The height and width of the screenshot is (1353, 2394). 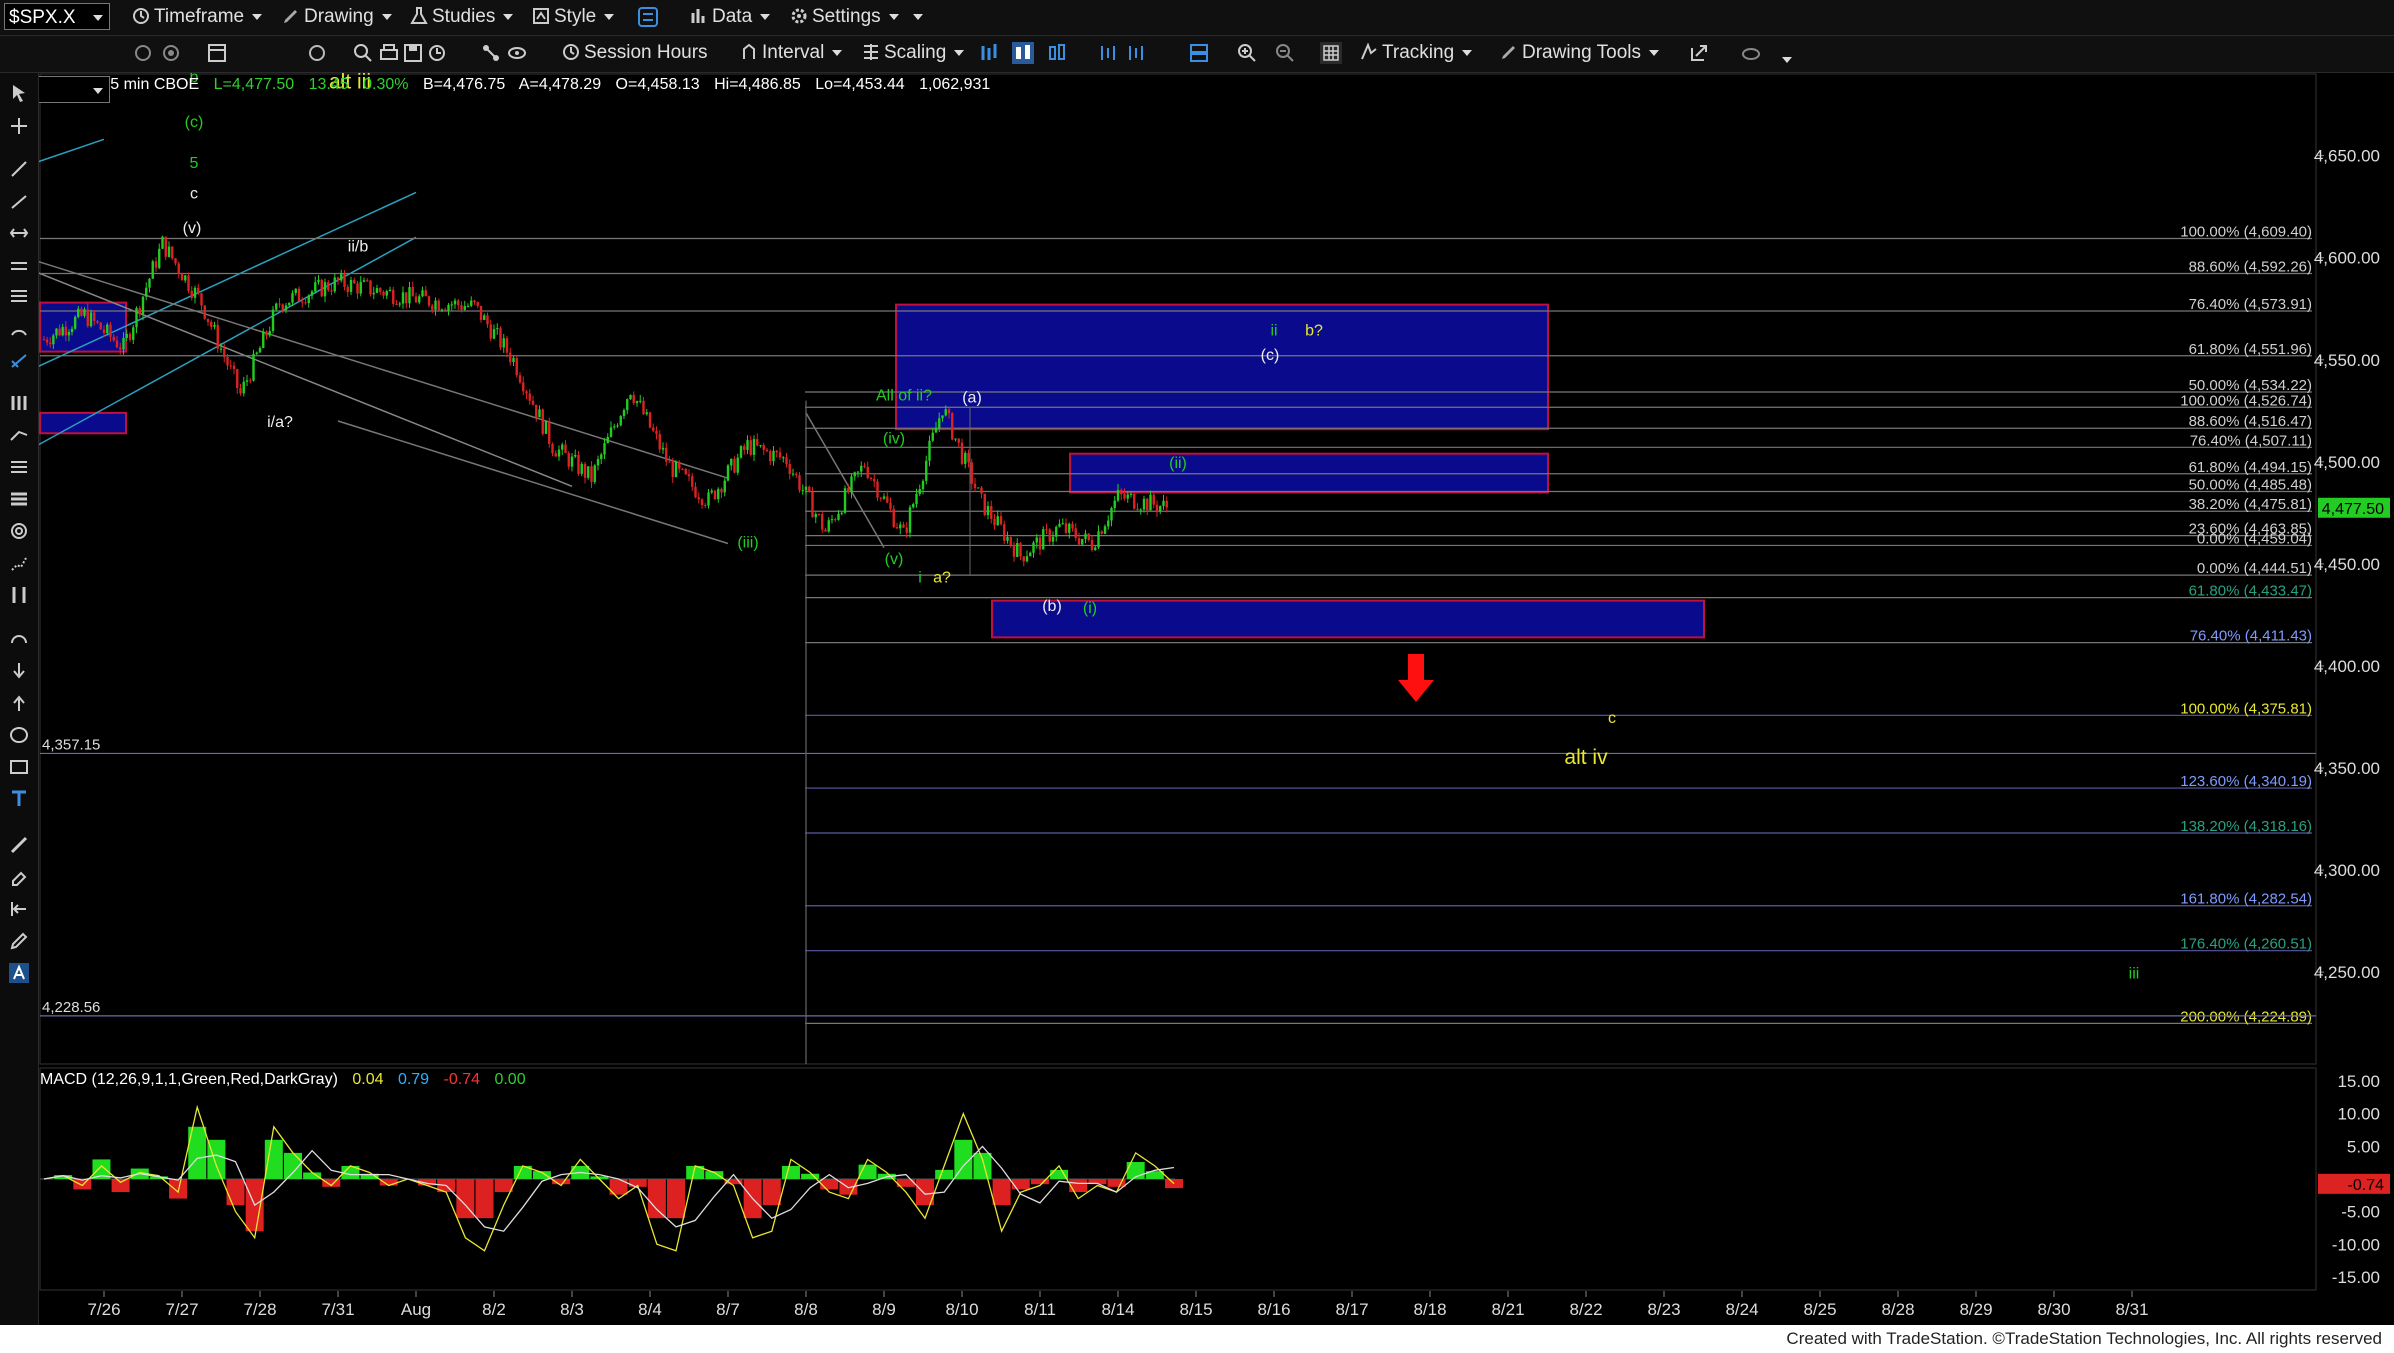 What do you see at coordinates (19, 767) in the screenshot?
I see `rectangle-icon` at bounding box center [19, 767].